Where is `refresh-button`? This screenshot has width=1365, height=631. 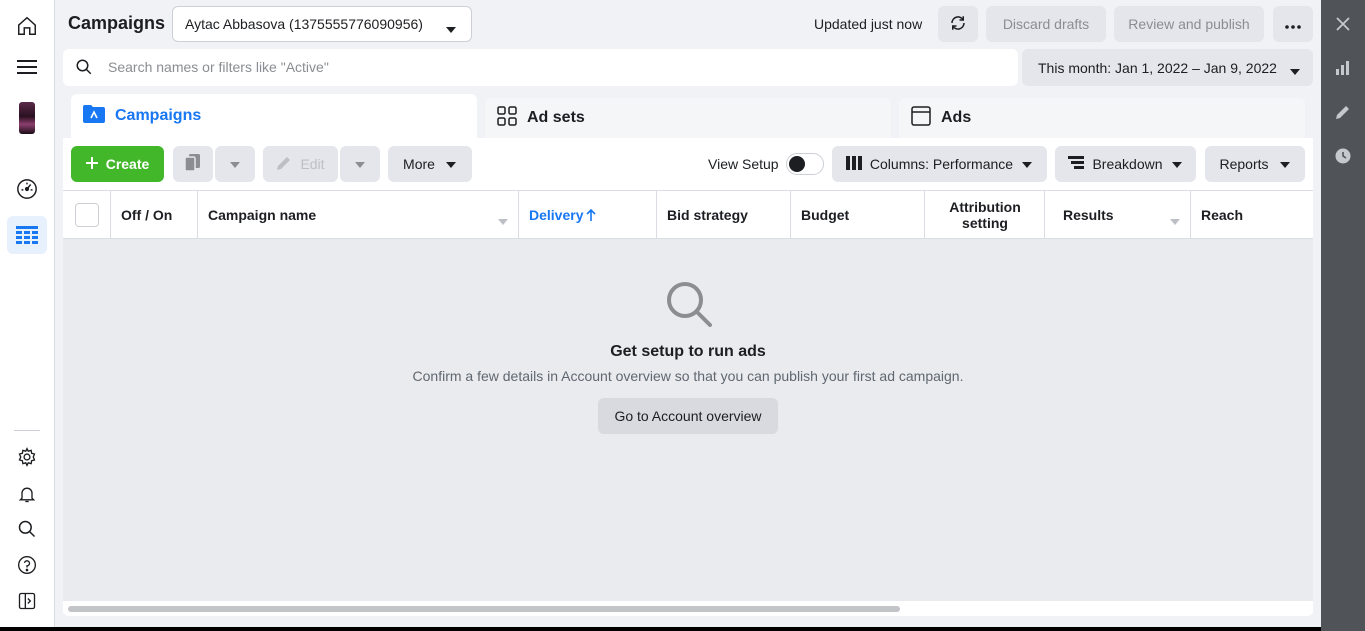
refresh-button is located at coordinates (958, 24).